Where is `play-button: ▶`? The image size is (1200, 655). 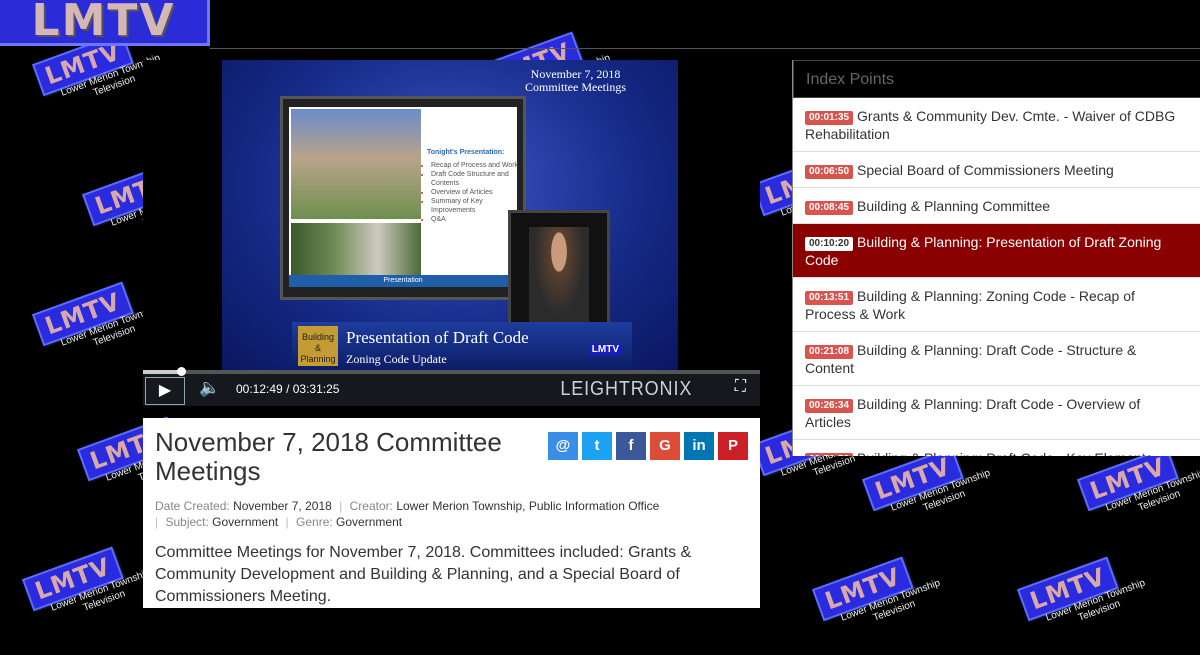
play-button: ▶ is located at coordinates (165, 391).